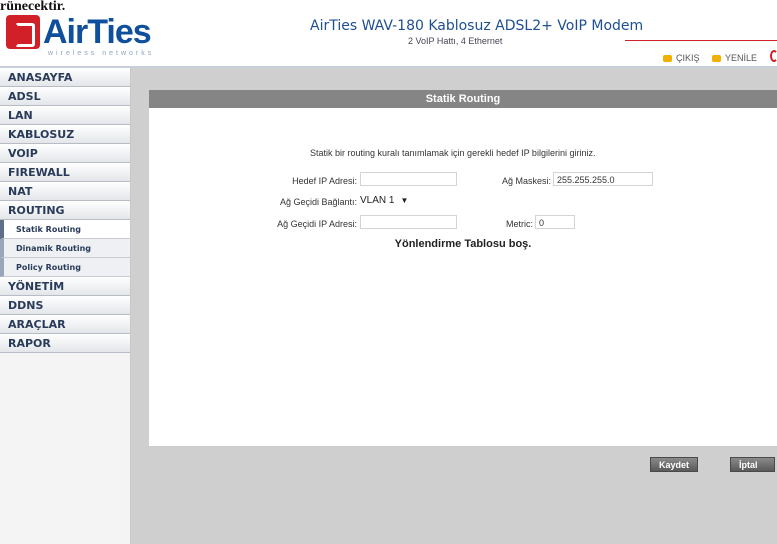 The width and height of the screenshot is (777, 544). Describe the element at coordinates (65, 115) in the screenshot. I see `sidebar-item-lan: LAN` at that location.